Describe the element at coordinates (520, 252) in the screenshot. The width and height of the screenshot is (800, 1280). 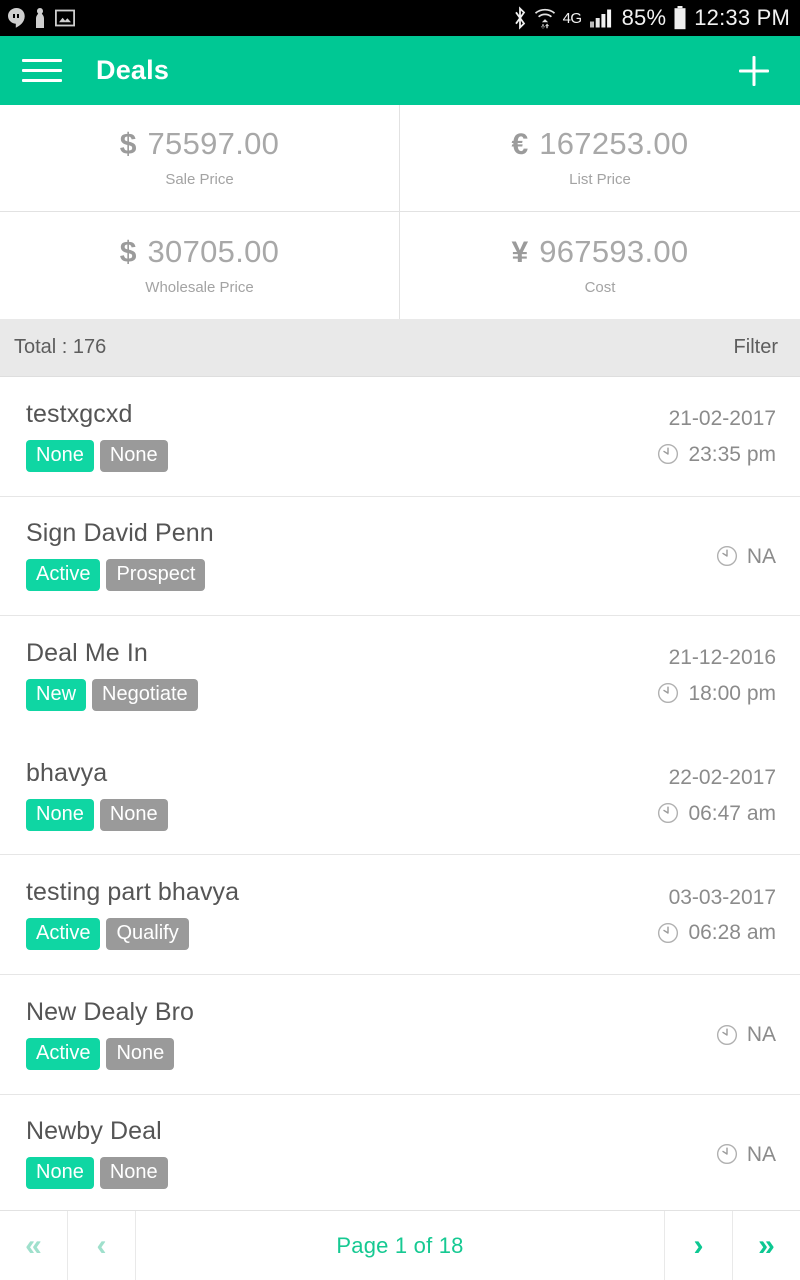
I see `currency-symbol: ¥` at that location.